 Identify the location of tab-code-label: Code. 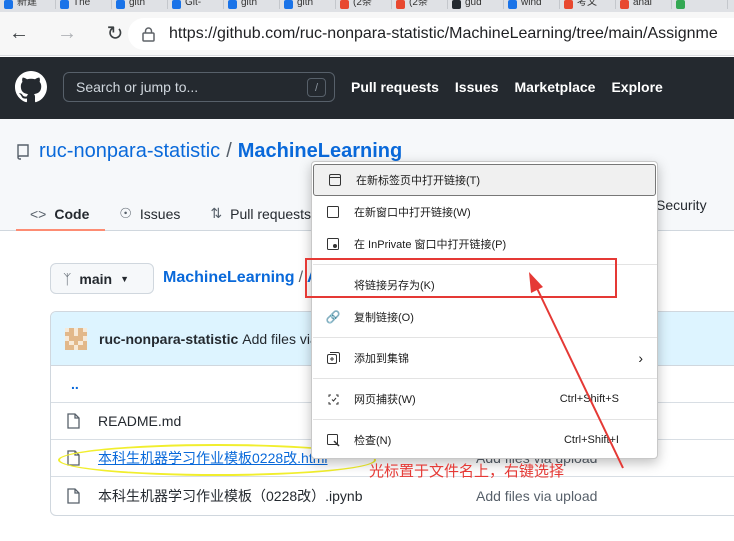
(72, 213).